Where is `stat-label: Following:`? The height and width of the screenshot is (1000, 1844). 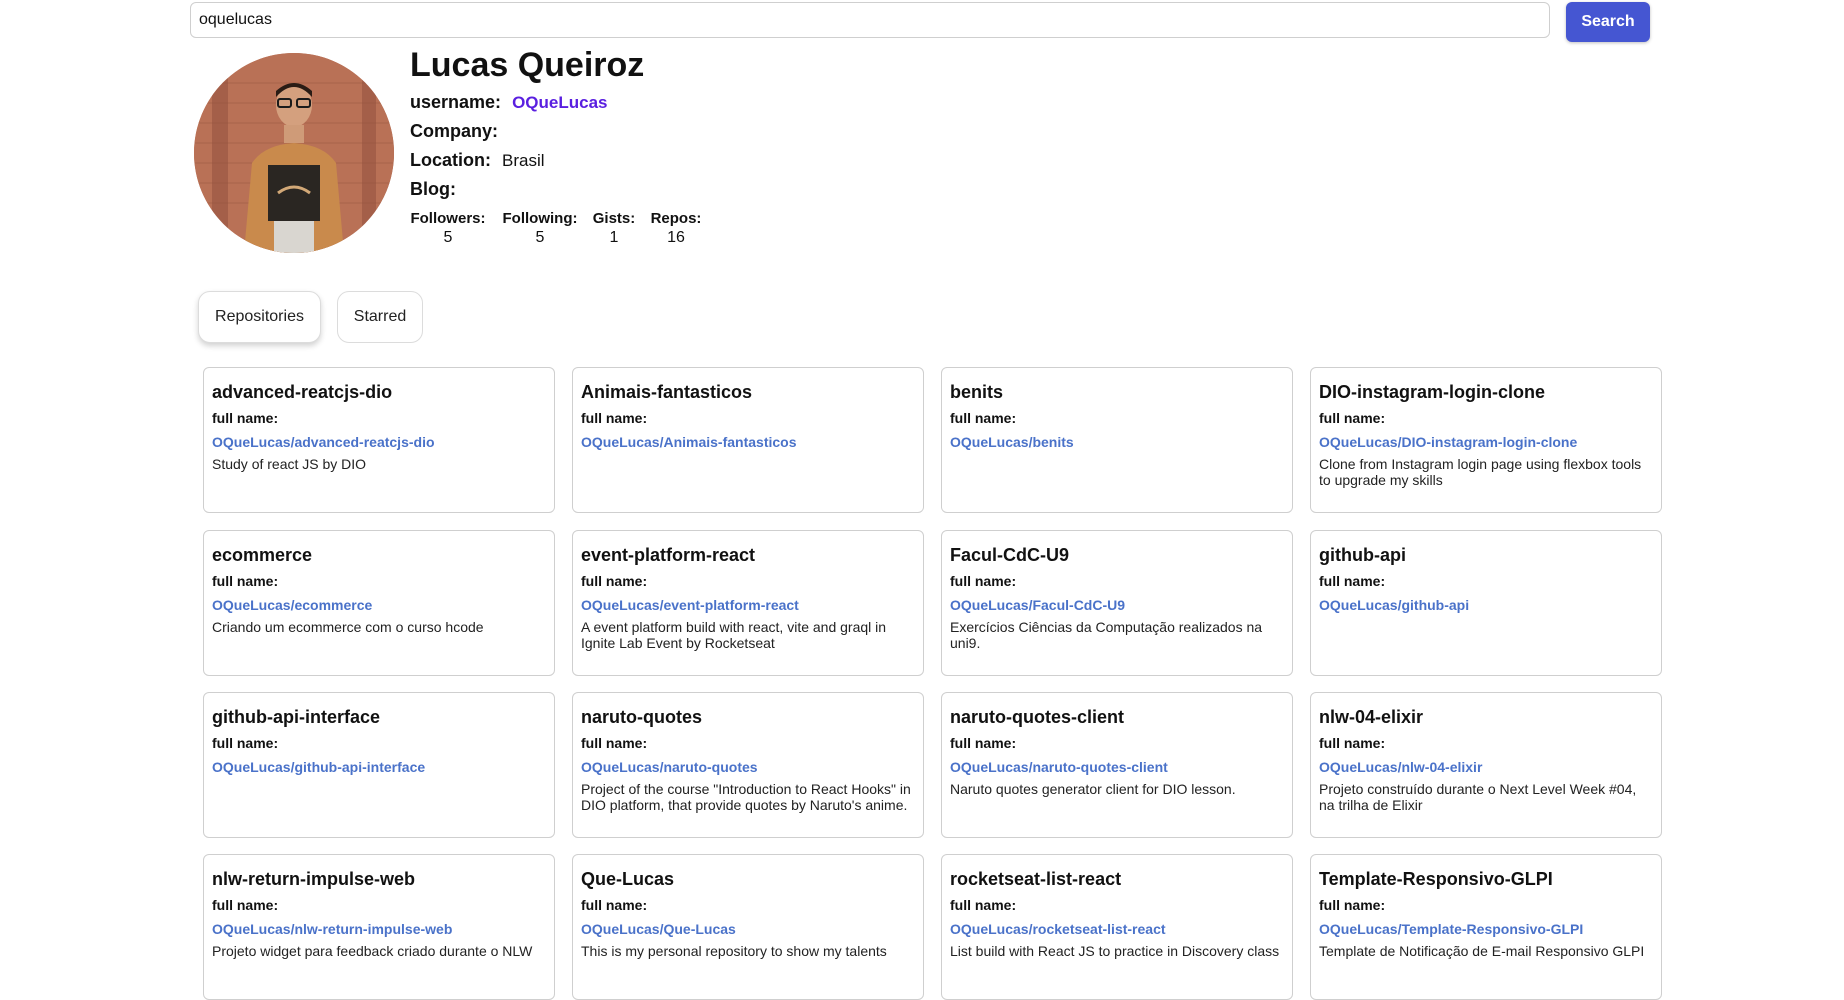 stat-label: Following: is located at coordinates (540, 218).